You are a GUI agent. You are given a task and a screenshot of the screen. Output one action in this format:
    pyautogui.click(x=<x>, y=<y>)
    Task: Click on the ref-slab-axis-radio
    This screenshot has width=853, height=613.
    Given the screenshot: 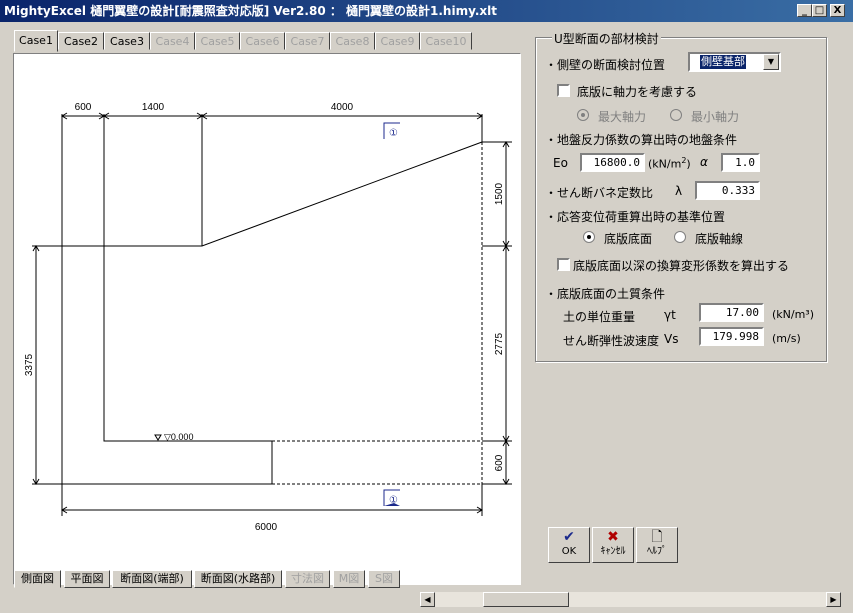 What is the action you would take?
    pyautogui.click(x=680, y=237)
    